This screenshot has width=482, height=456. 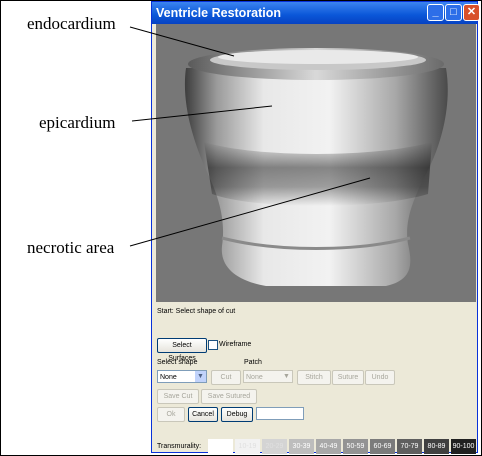 I want to click on transmurality-cell: 60-69, so click(x=382, y=446).